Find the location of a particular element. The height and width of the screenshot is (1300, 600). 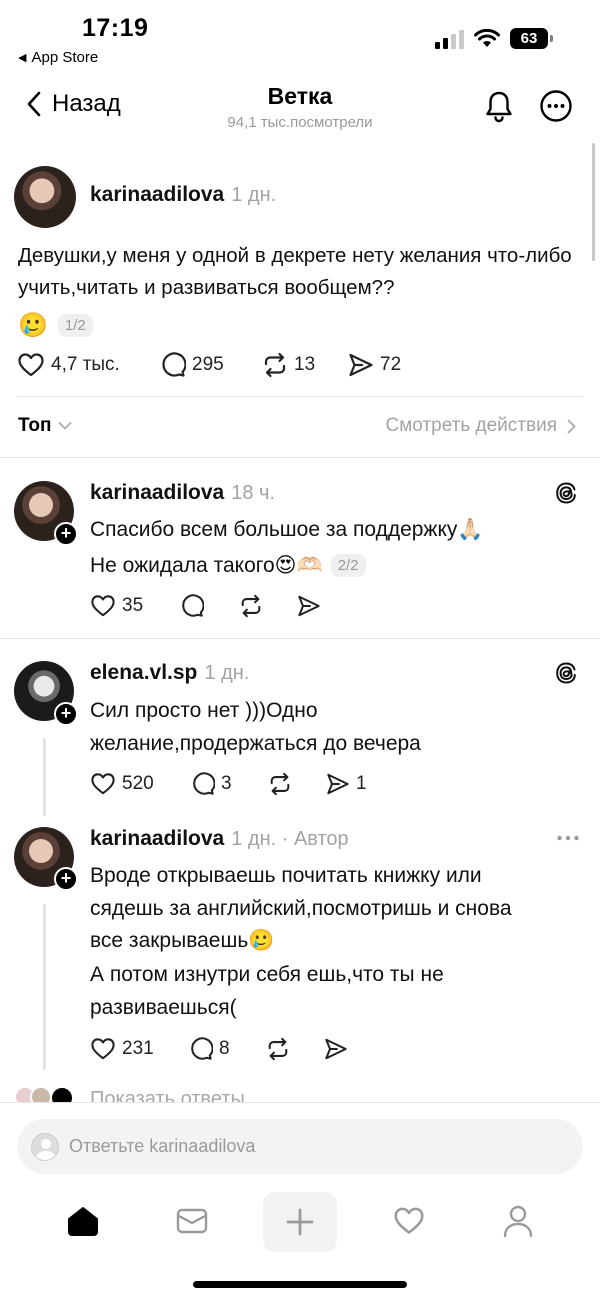

like-count: 35 is located at coordinates (133, 605).